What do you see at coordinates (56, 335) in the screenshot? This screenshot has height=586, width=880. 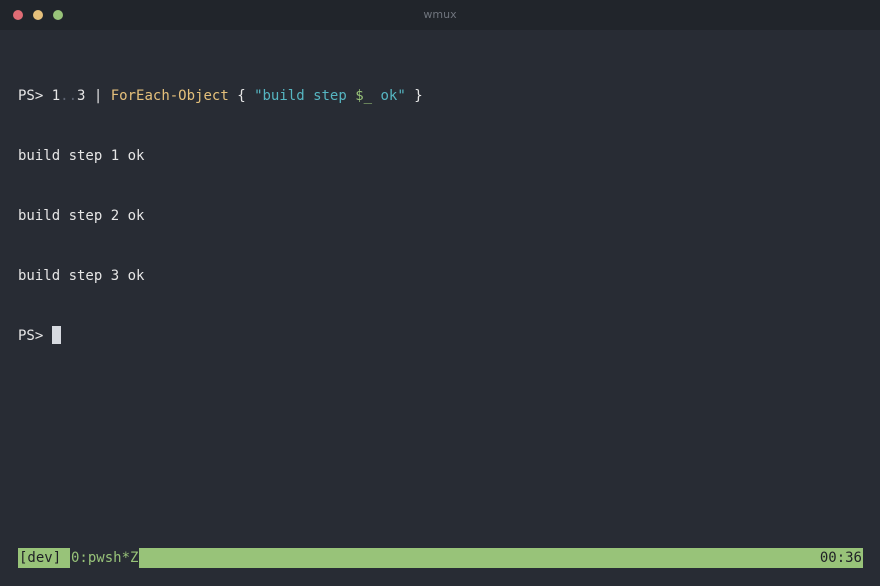 I see `text-cursor` at bounding box center [56, 335].